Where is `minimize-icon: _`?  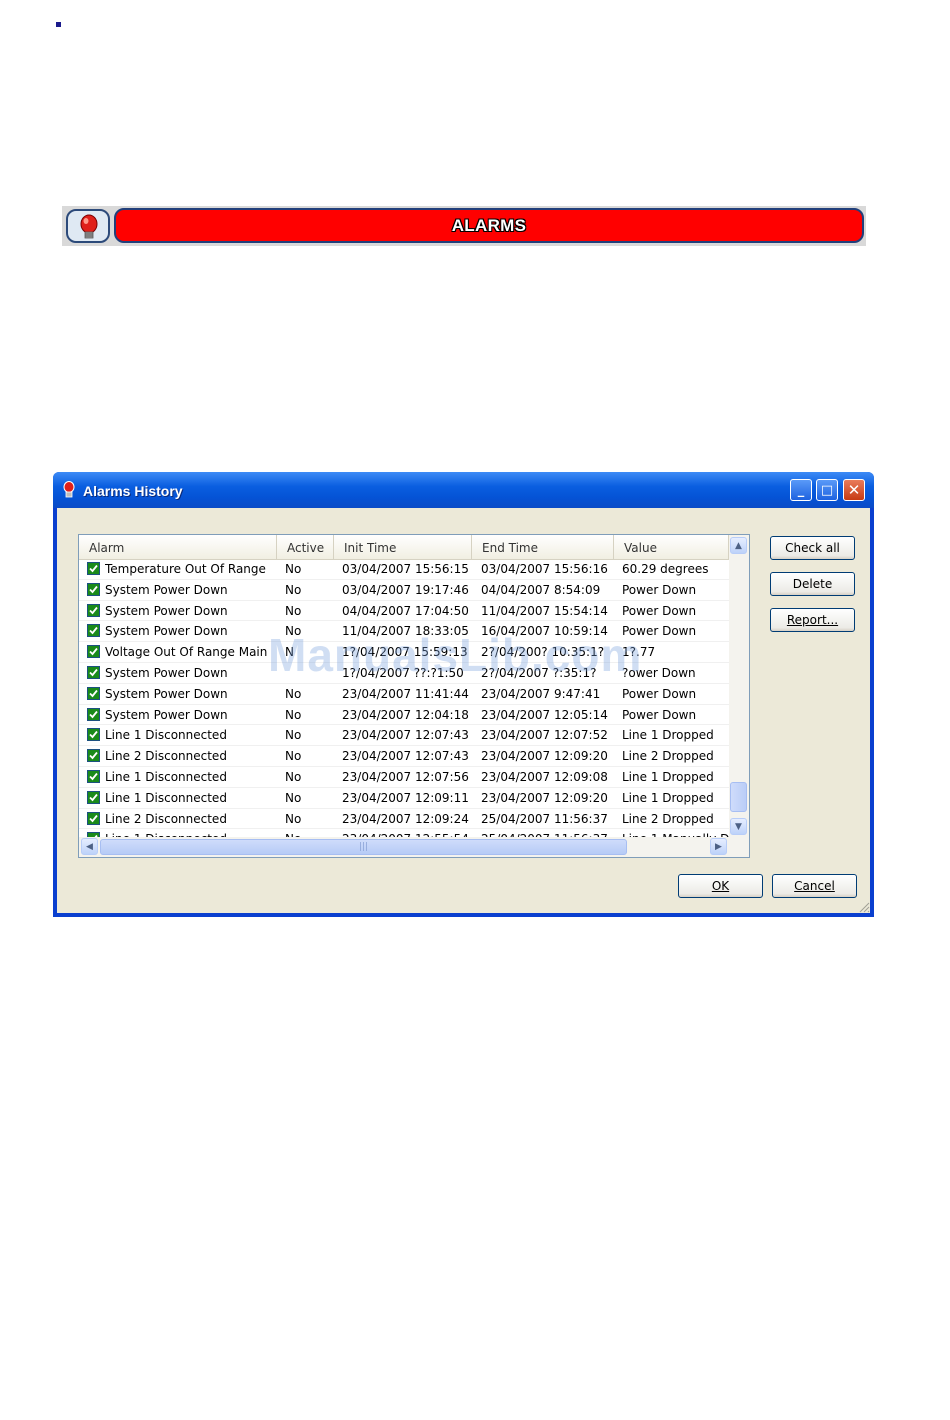 minimize-icon: _ is located at coordinates (801, 490).